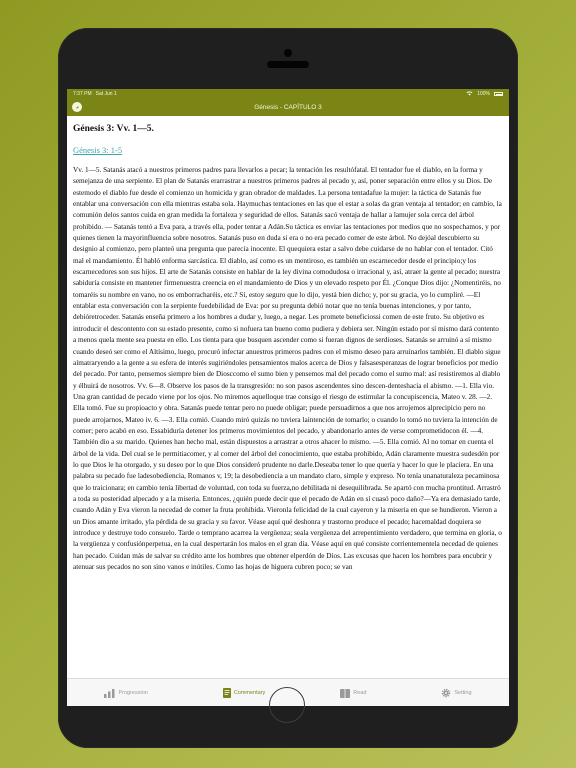 The height and width of the screenshot is (768, 576). I want to click on tab-read: Read, so click(353, 693).